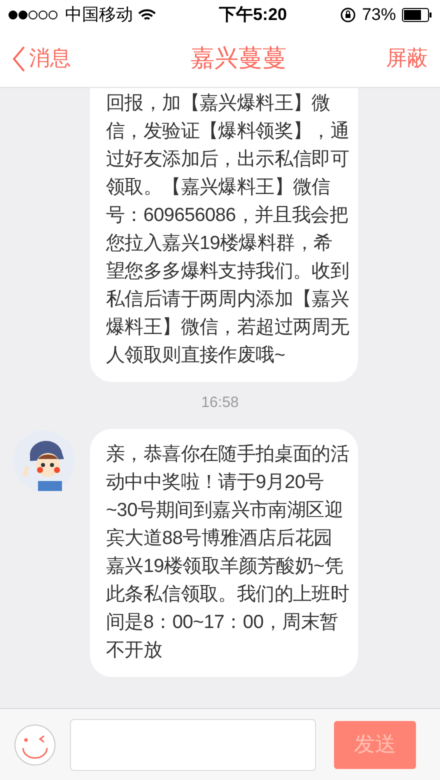  Describe the element at coordinates (19, 58) in the screenshot. I see `back-chevron-icon` at that location.